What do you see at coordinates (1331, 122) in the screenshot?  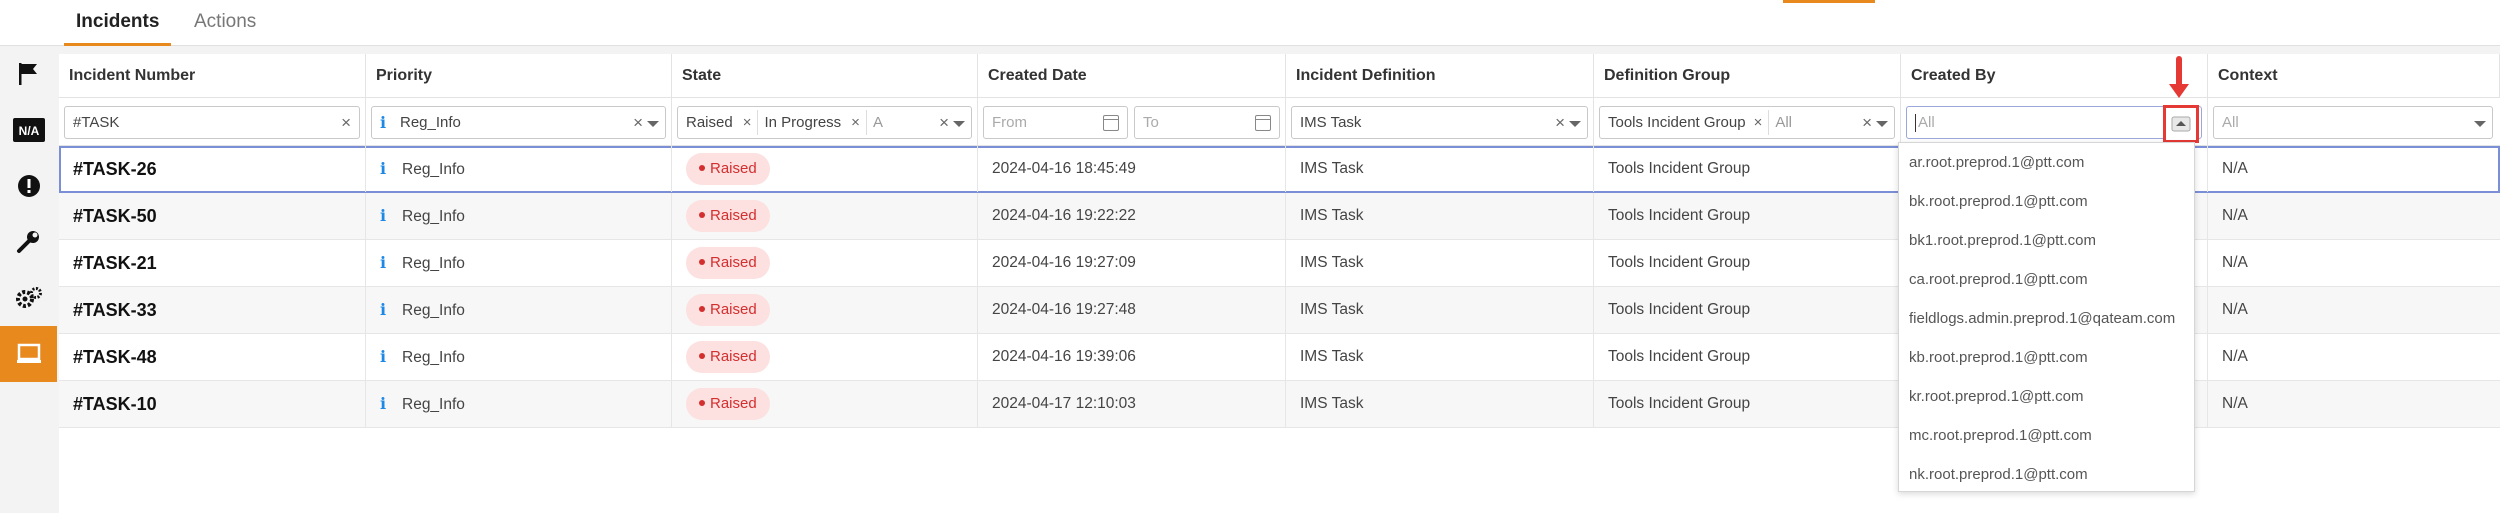 I see `incident-definition-filter-value: IMS Task` at bounding box center [1331, 122].